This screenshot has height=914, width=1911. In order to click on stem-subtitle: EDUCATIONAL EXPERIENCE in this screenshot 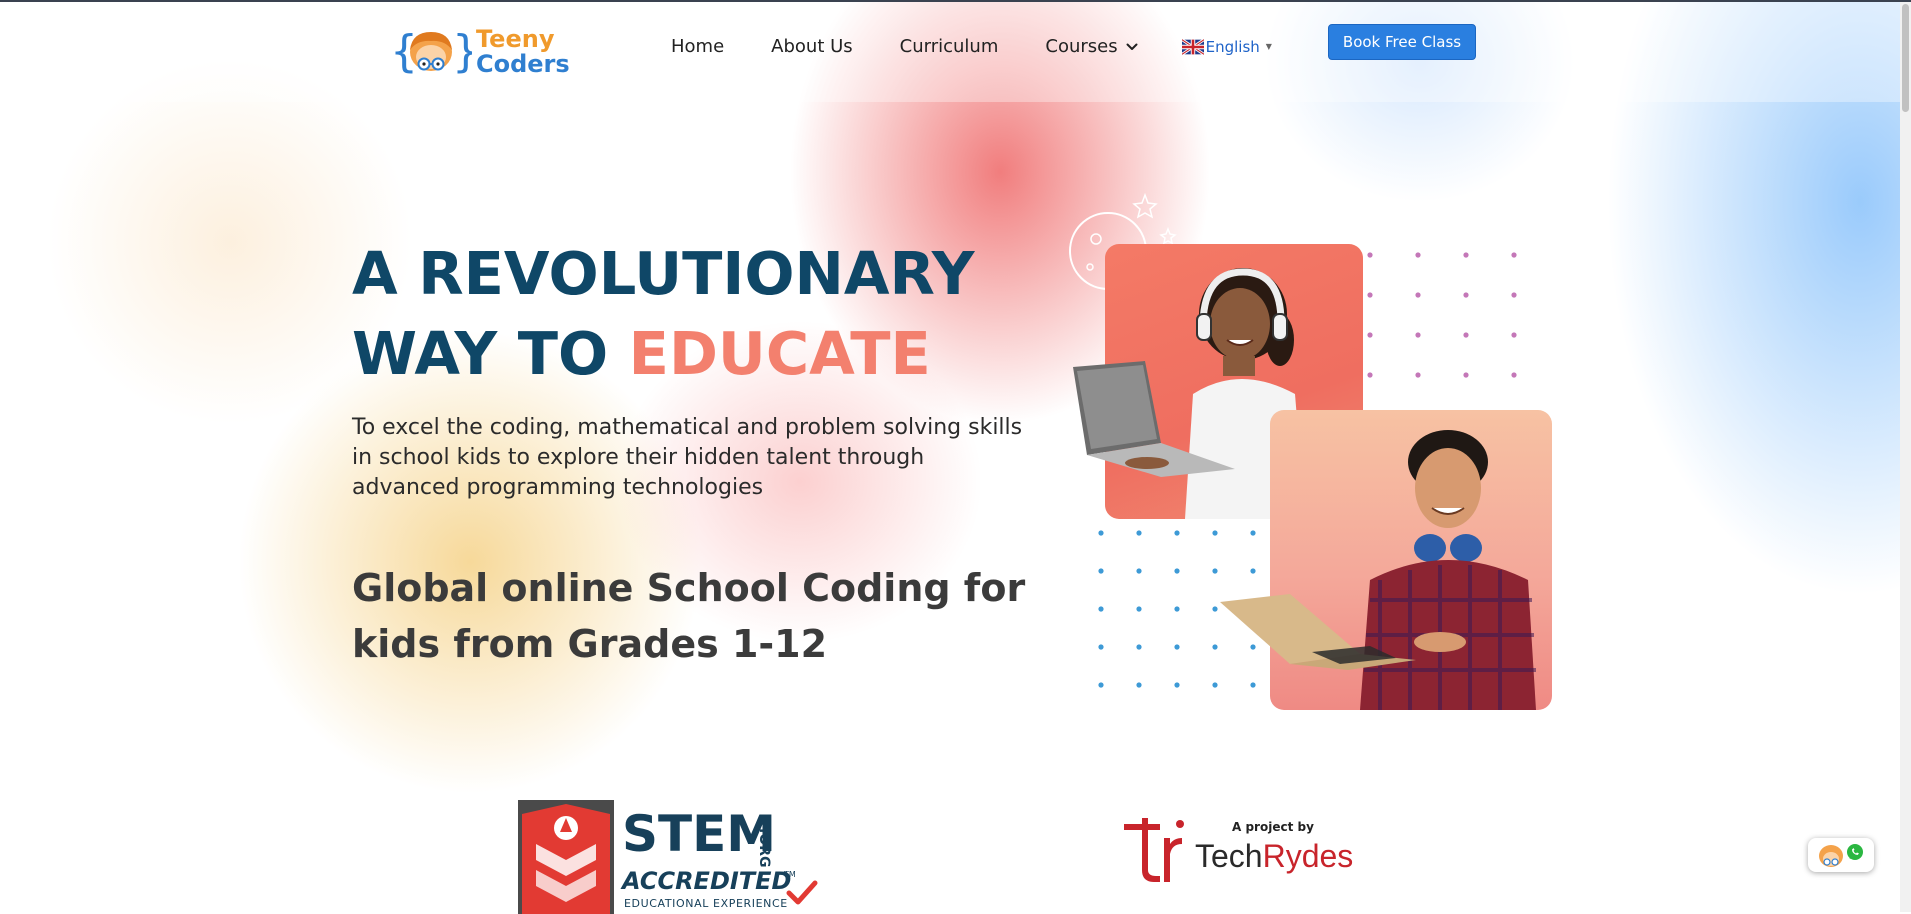, I will do `click(706, 903)`.